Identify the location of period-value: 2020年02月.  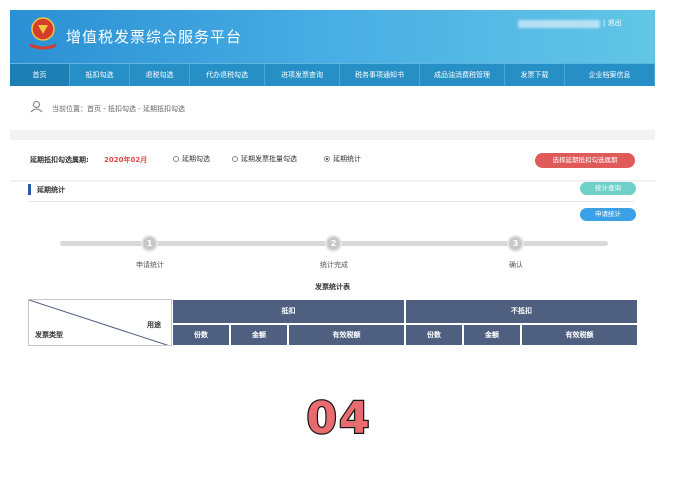
(126, 160).